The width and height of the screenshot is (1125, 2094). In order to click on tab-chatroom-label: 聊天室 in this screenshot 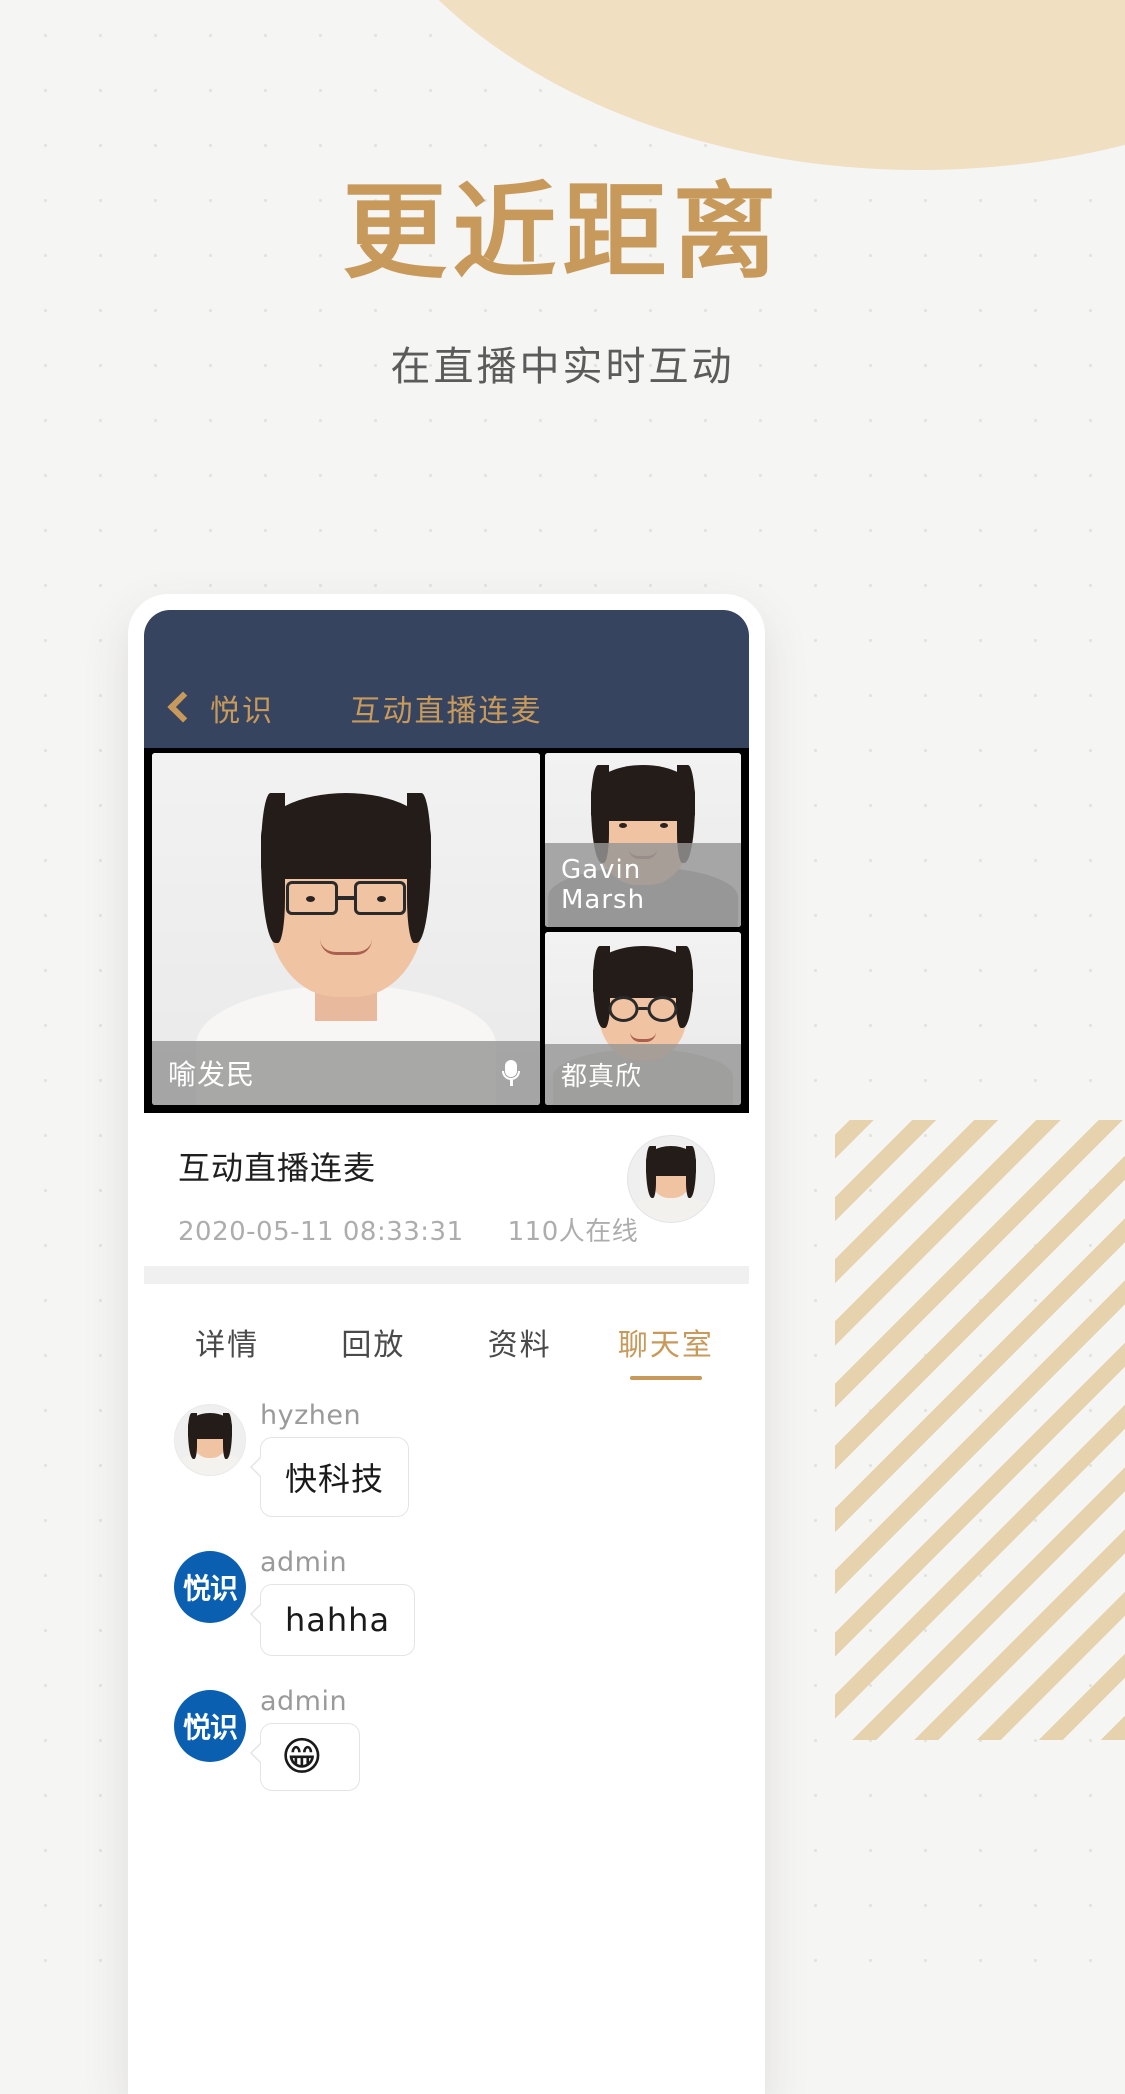, I will do `click(665, 1345)`.